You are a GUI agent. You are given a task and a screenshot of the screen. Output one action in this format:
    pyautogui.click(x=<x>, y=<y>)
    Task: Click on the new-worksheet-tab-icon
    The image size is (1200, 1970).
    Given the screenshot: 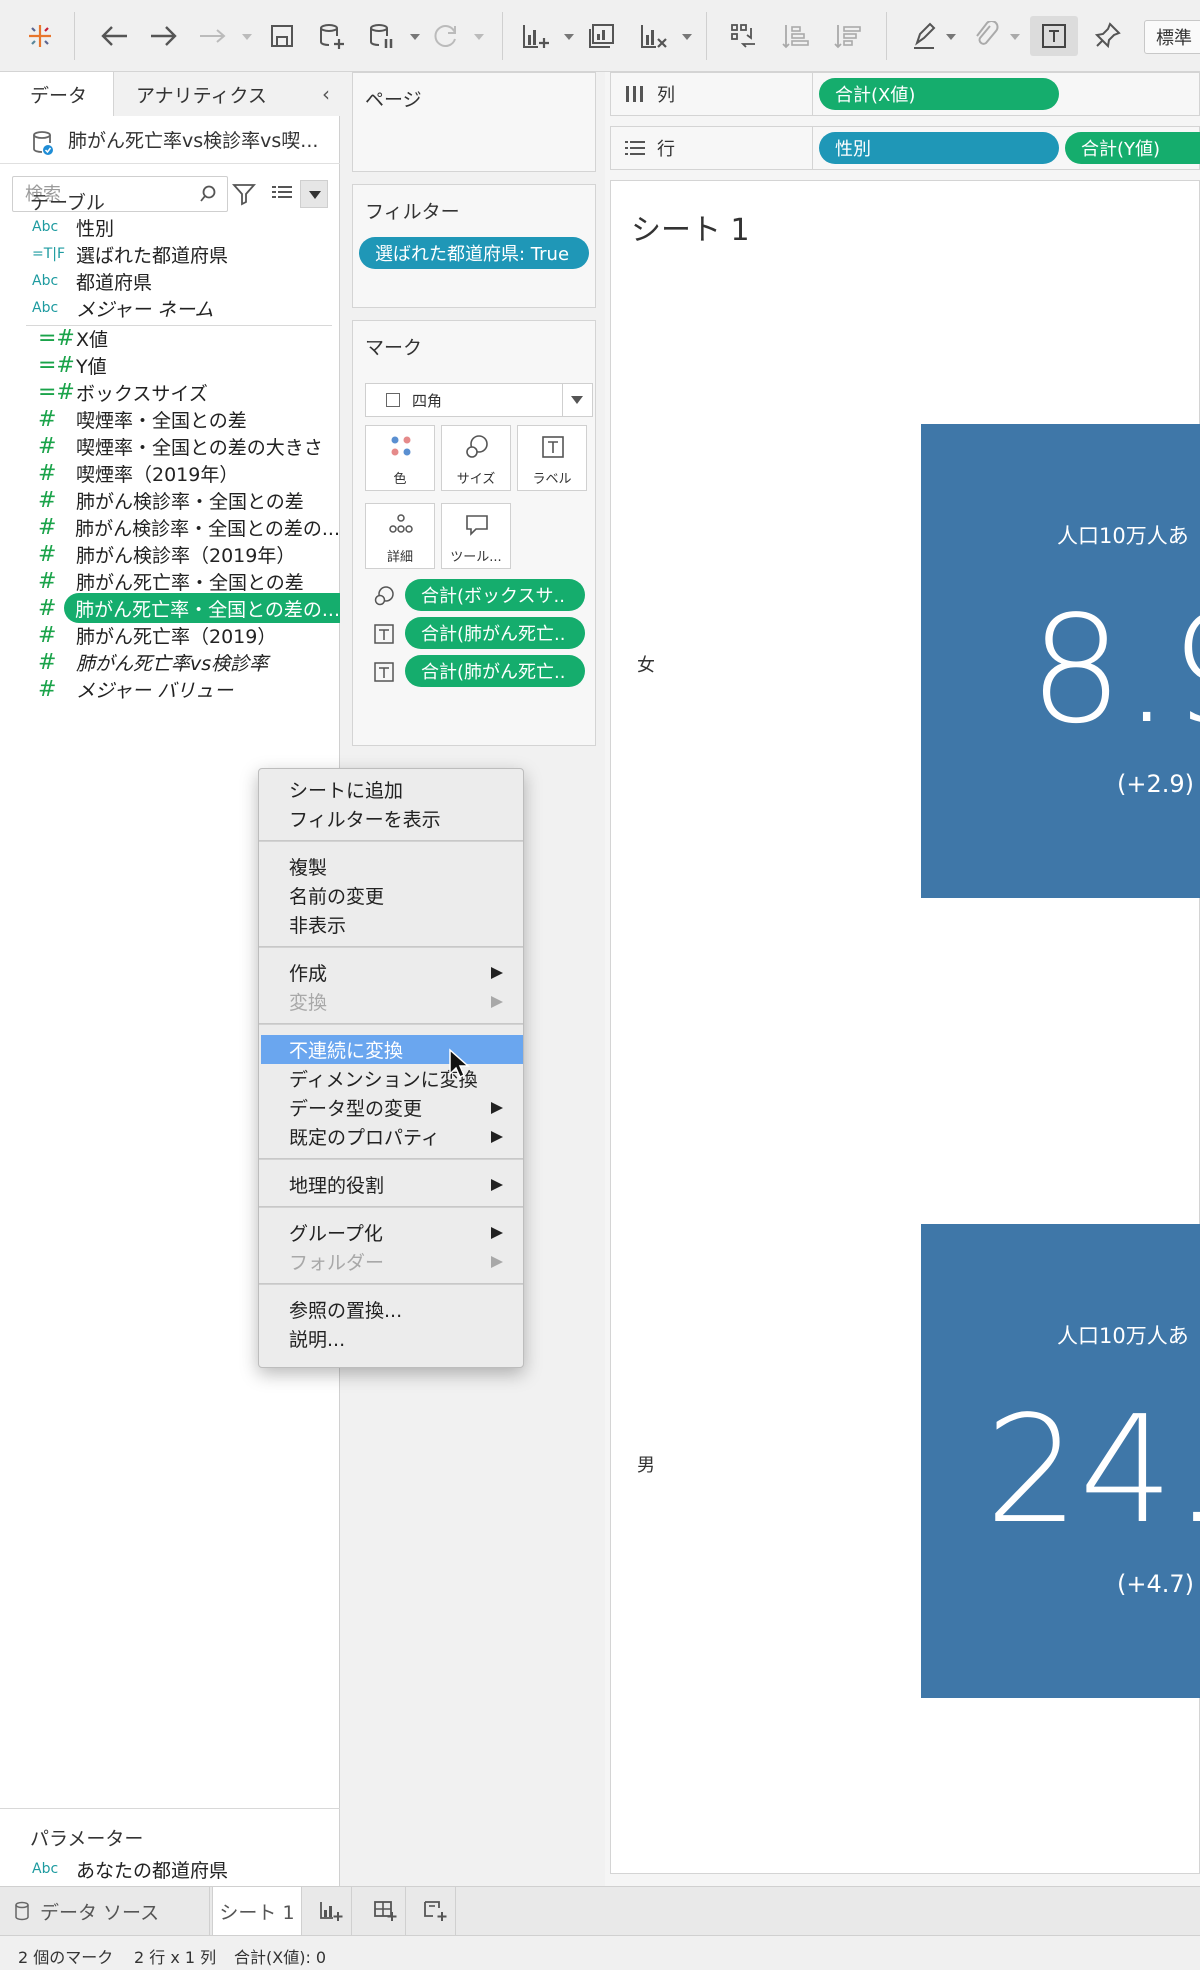 What is the action you would take?
    pyautogui.click(x=331, y=1911)
    